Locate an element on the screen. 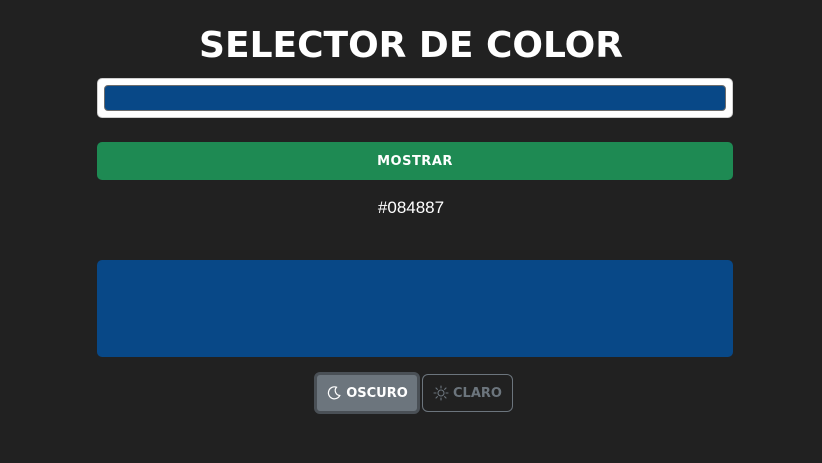  dark-theme-label: Oscuro is located at coordinates (377, 393).